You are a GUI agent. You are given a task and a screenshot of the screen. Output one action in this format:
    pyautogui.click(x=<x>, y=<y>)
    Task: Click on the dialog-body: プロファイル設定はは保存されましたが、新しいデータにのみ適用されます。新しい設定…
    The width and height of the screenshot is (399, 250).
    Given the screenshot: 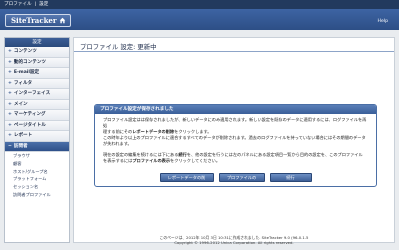 What is the action you would take?
    pyautogui.click(x=235, y=139)
    